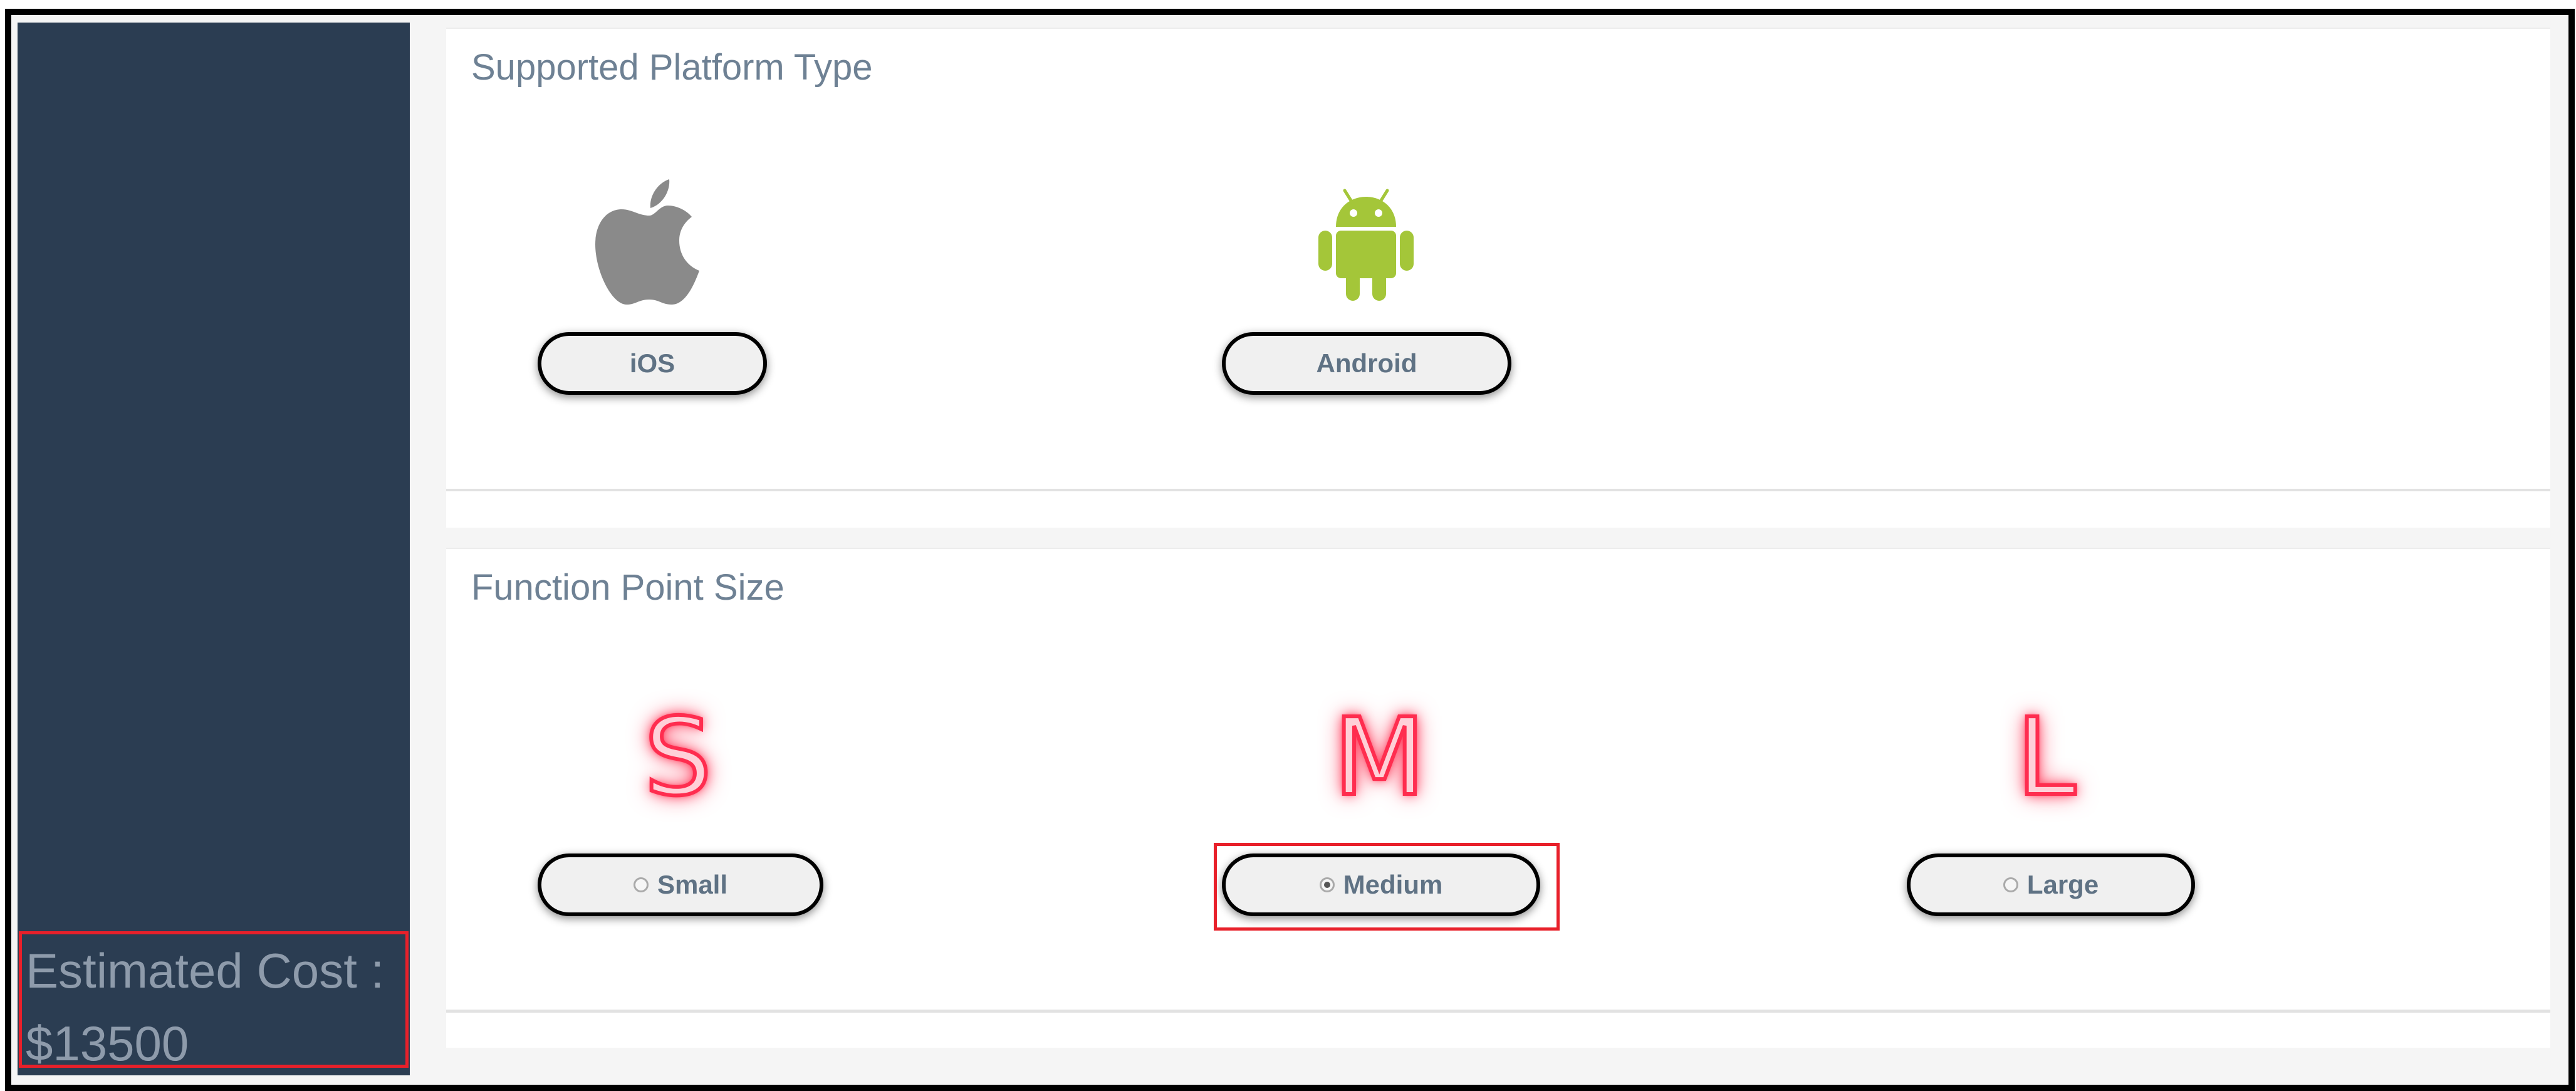 Image resolution: width=2576 pixels, height=1091 pixels. What do you see at coordinates (2011, 884) in the screenshot?
I see `large-radio` at bounding box center [2011, 884].